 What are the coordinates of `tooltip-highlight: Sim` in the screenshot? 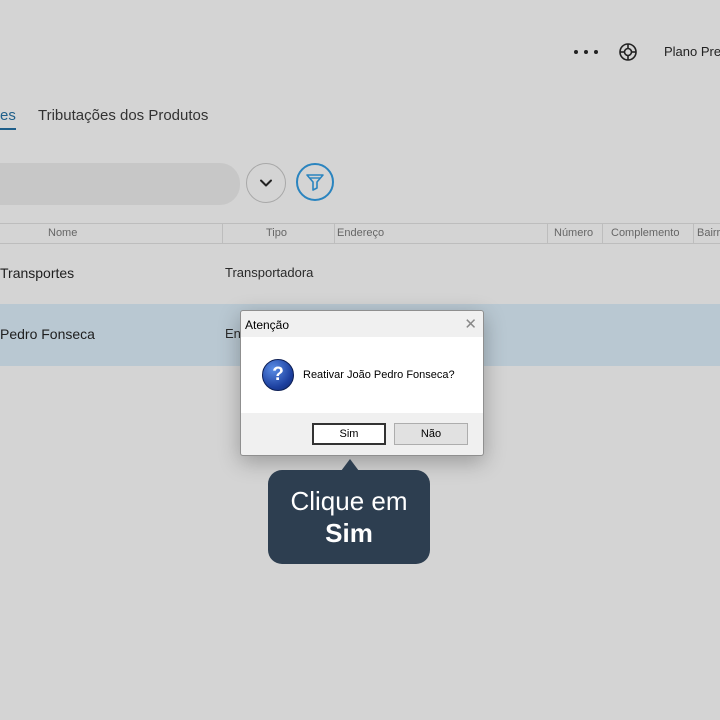 It's located at (349, 533).